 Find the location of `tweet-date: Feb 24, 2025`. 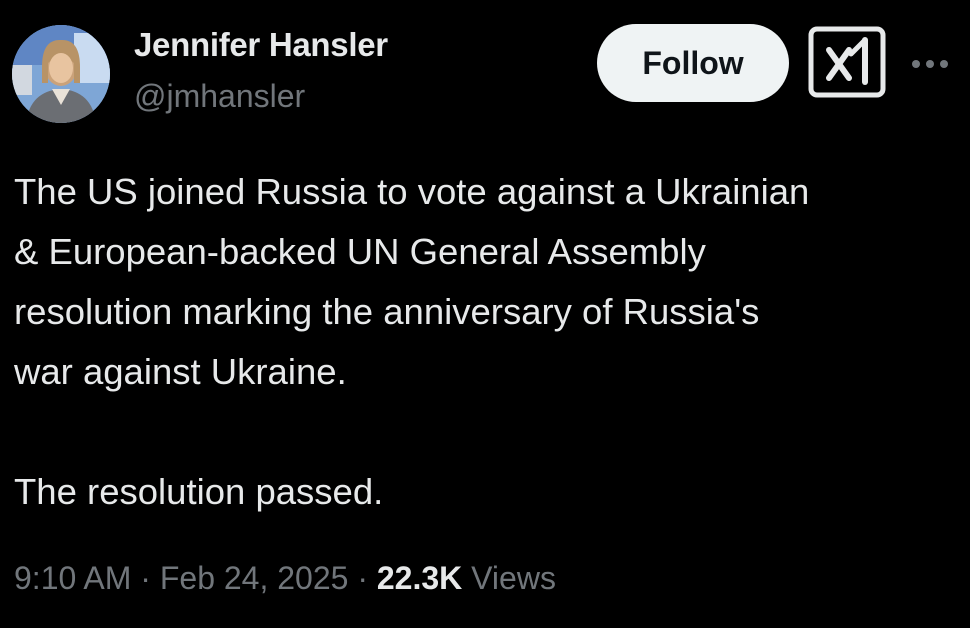

tweet-date: Feb 24, 2025 is located at coordinates (254, 578).